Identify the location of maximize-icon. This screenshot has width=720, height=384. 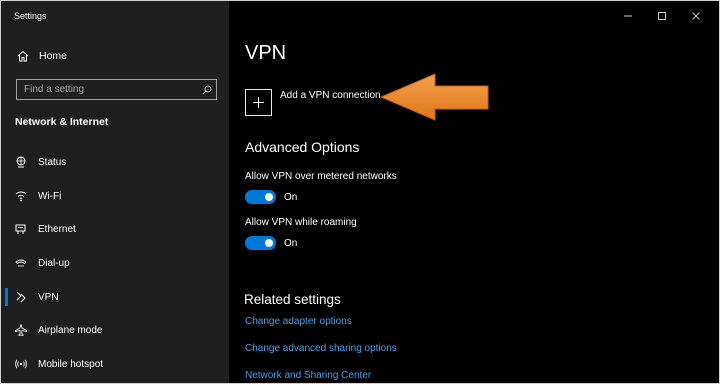
(662, 16).